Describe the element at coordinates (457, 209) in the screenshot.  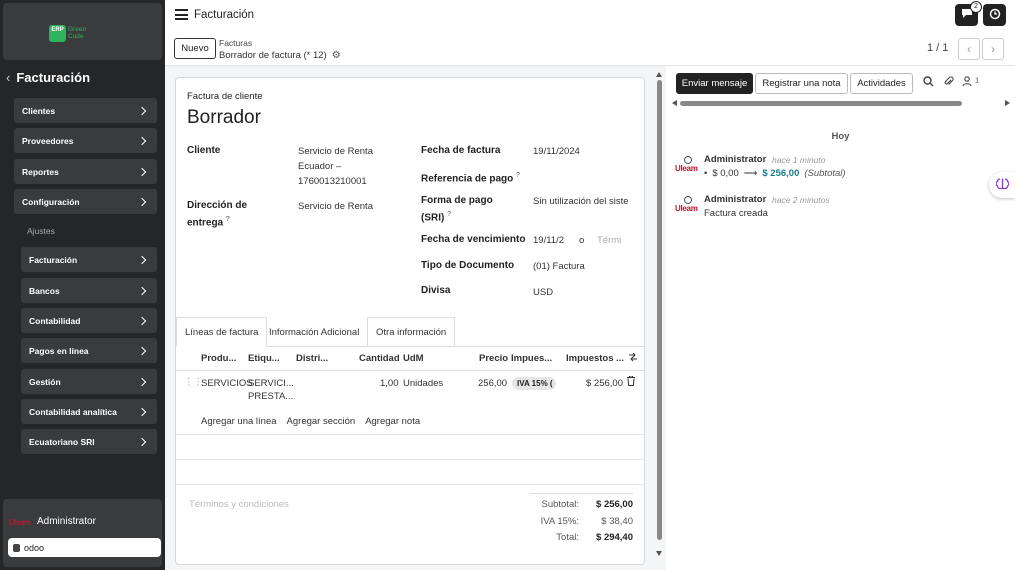
I see `forma-pago-label: Forma de pago (SRI) ?` at that location.